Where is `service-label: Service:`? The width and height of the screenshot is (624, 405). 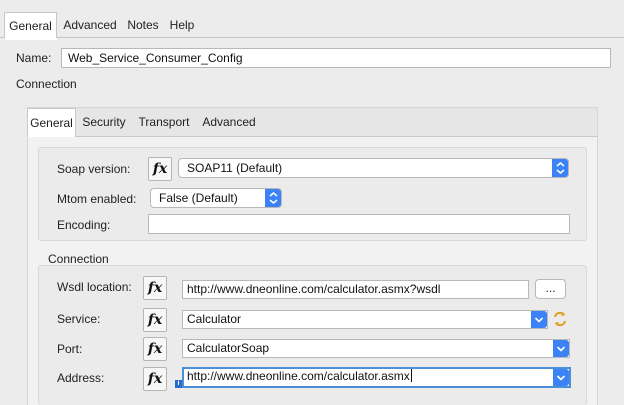 service-label: Service: is located at coordinates (79, 319).